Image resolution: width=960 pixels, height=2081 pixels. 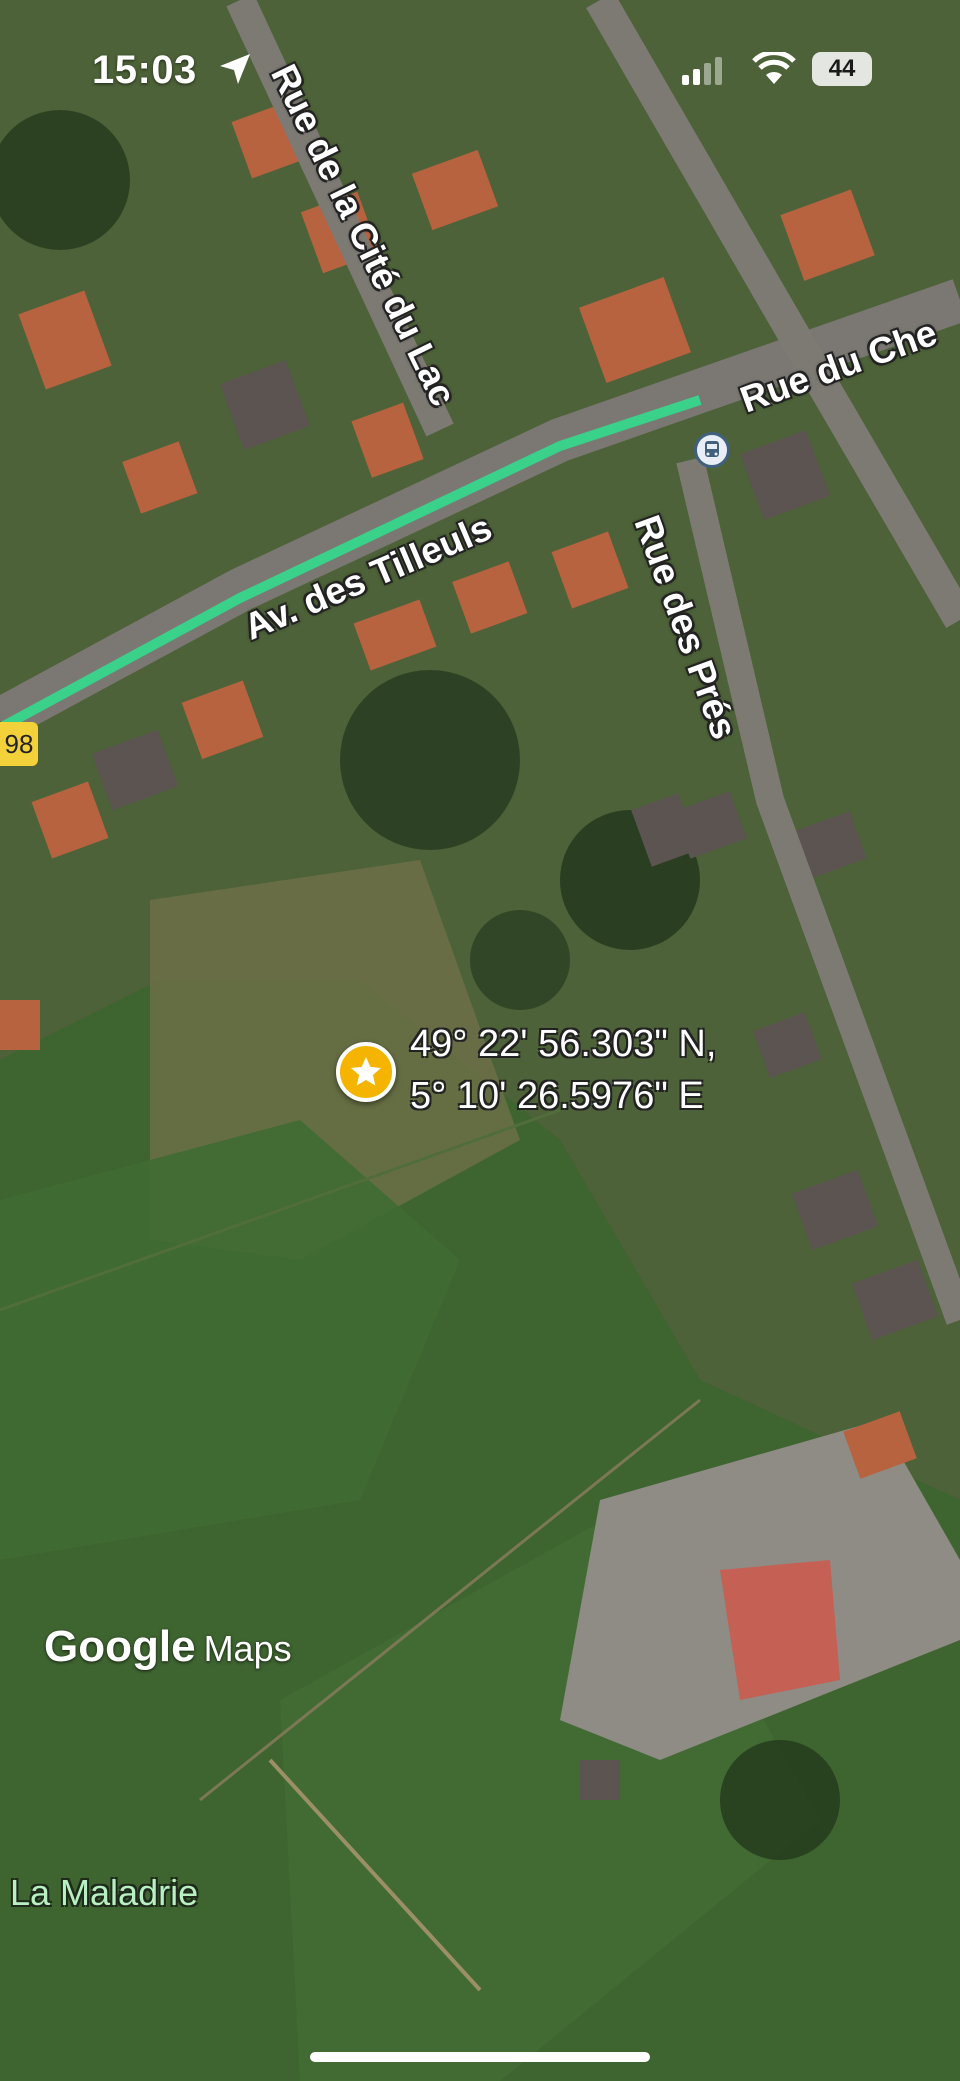 I want to click on google-maps-logo: Google Maps, so click(x=168, y=1647).